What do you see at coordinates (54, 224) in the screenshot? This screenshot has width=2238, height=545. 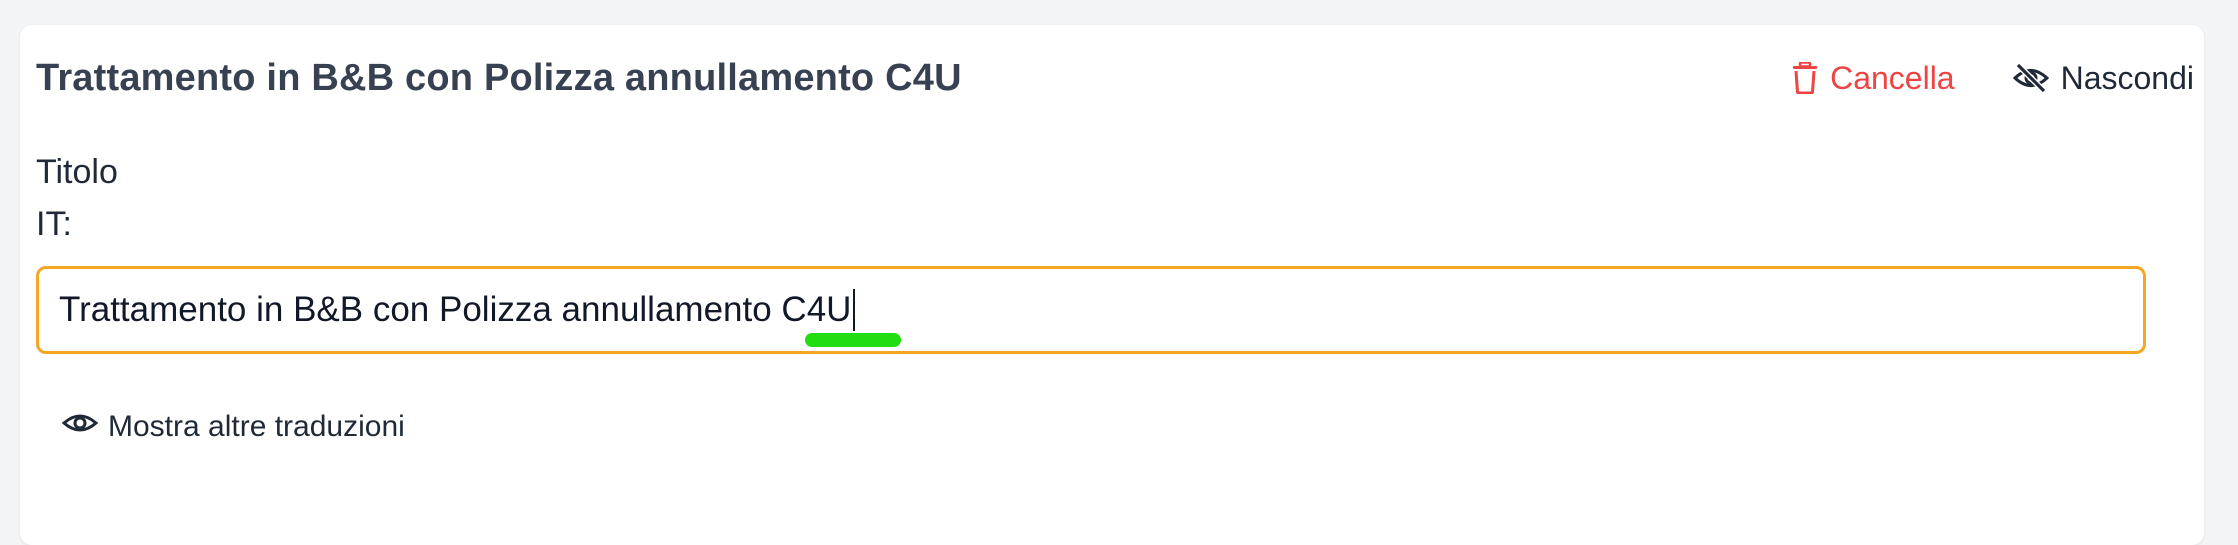 I see `language-label: IT:` at bounding box center [54, 224].